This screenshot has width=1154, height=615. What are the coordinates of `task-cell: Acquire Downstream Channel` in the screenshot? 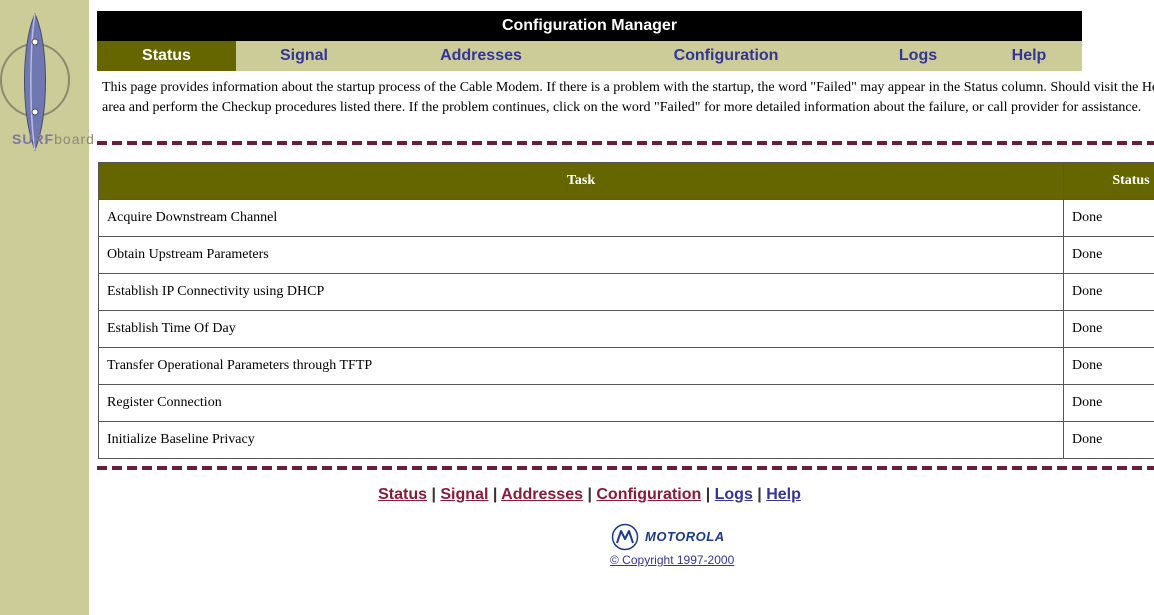 It's located at (581, 218).